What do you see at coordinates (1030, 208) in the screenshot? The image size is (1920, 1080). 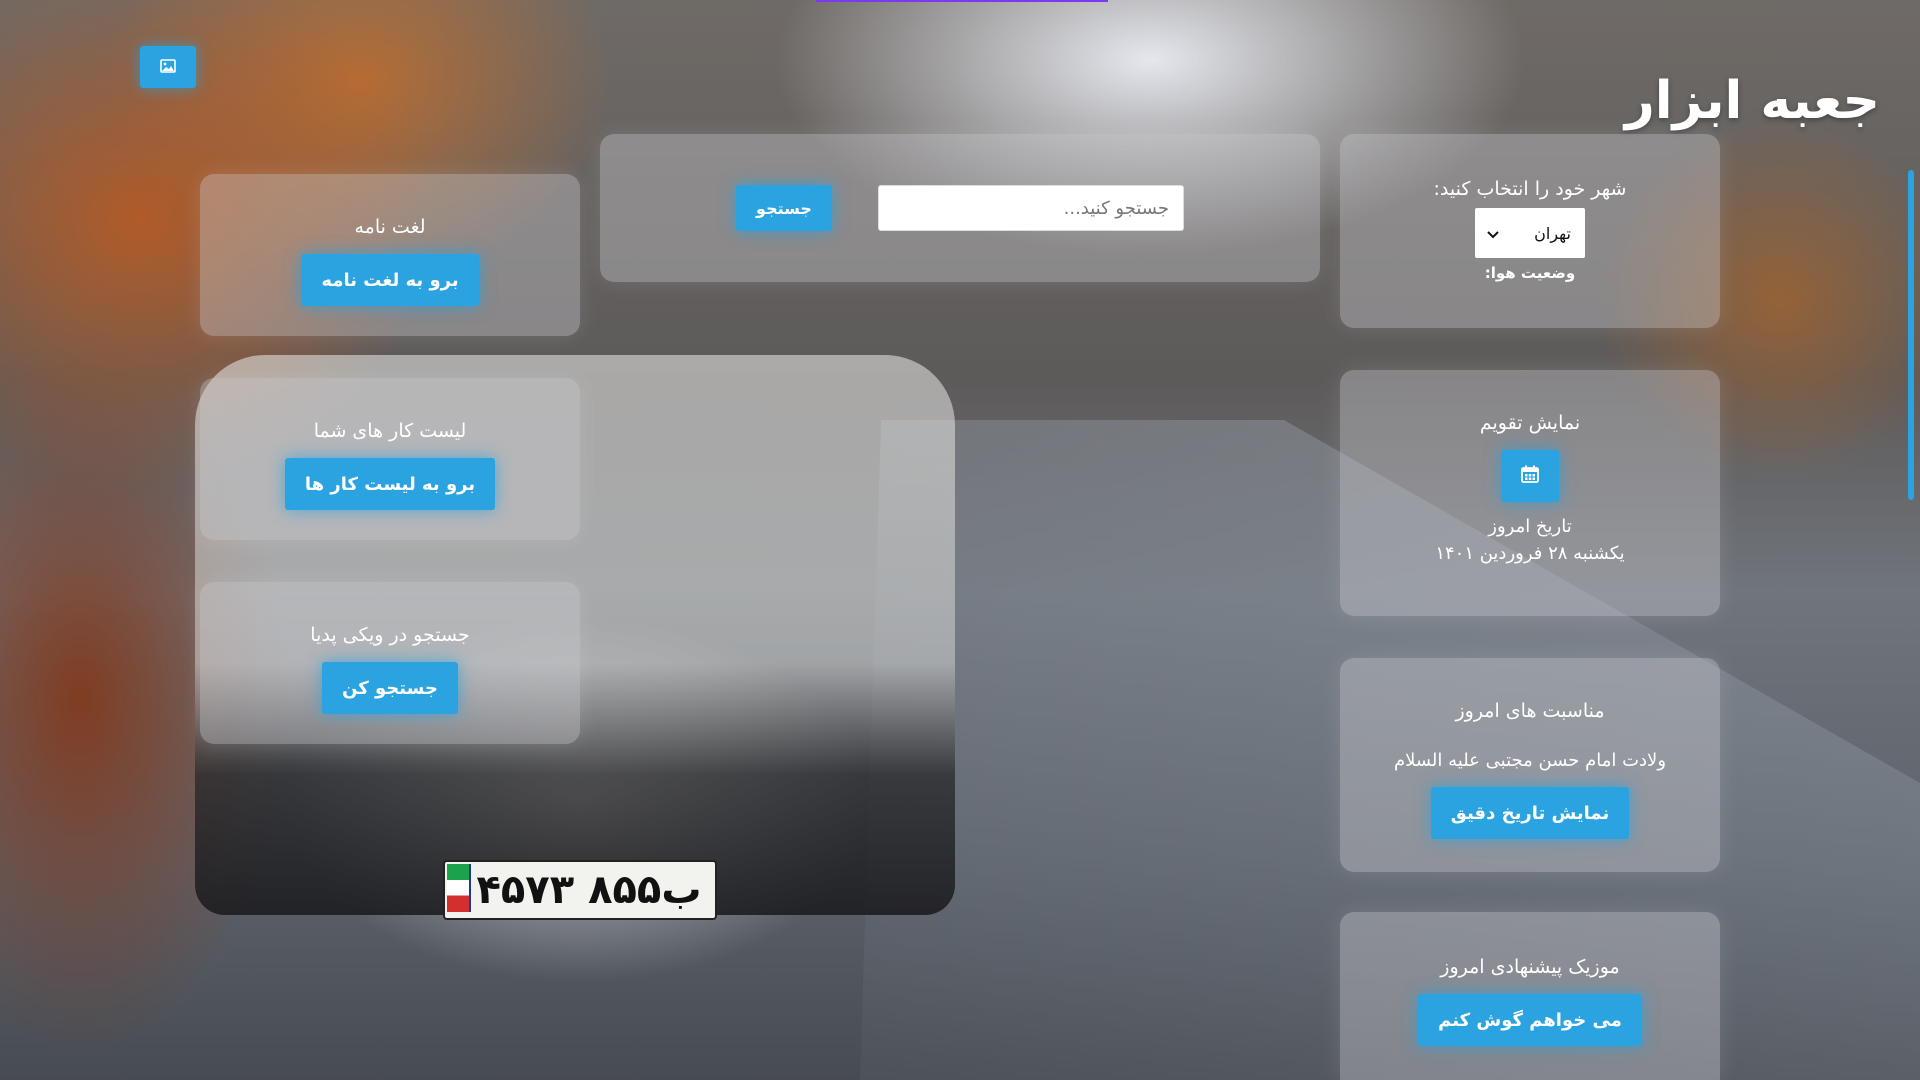 I see `search-input` at bounding box center [1030, 208].